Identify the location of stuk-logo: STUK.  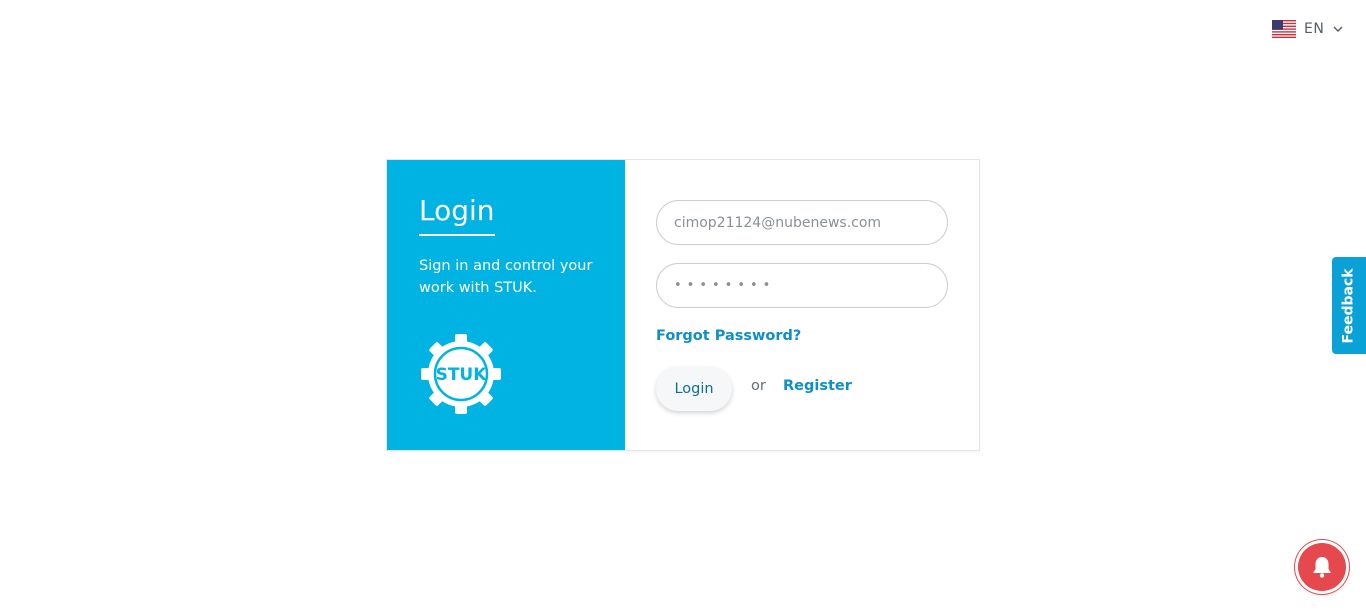
(461, 374).